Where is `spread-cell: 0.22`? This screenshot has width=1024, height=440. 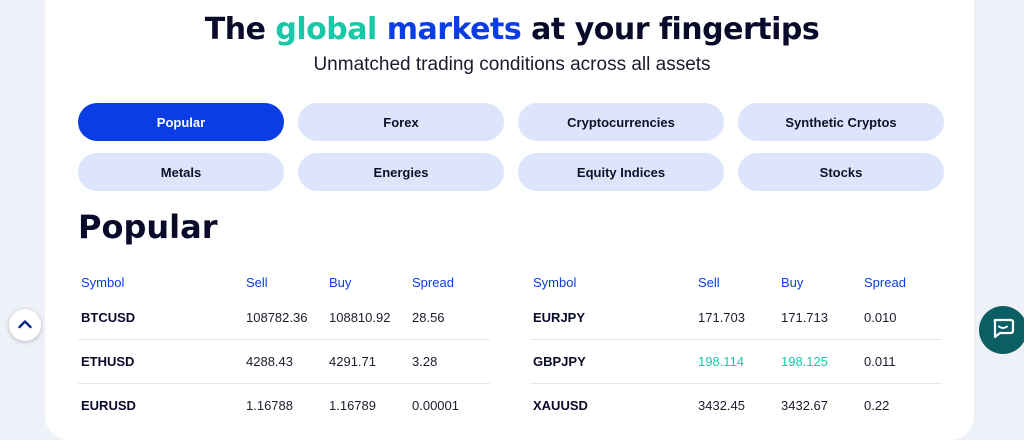
spread-cell: 0.22 is located at coordinates (877, 405).